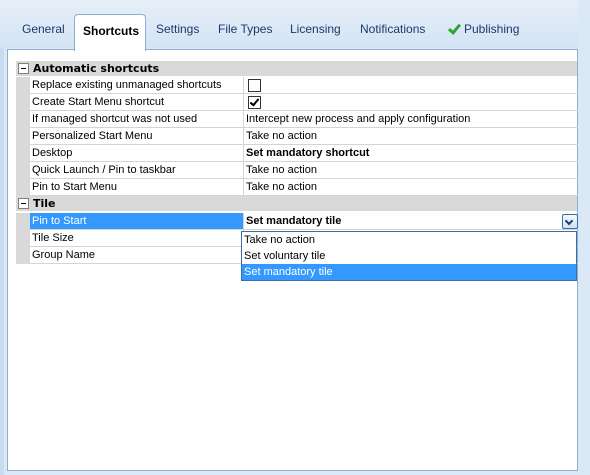  Describe the element at coordinates (96, 68) in the screenshot. I see `category-label: Automatic shortcuts` at that location.